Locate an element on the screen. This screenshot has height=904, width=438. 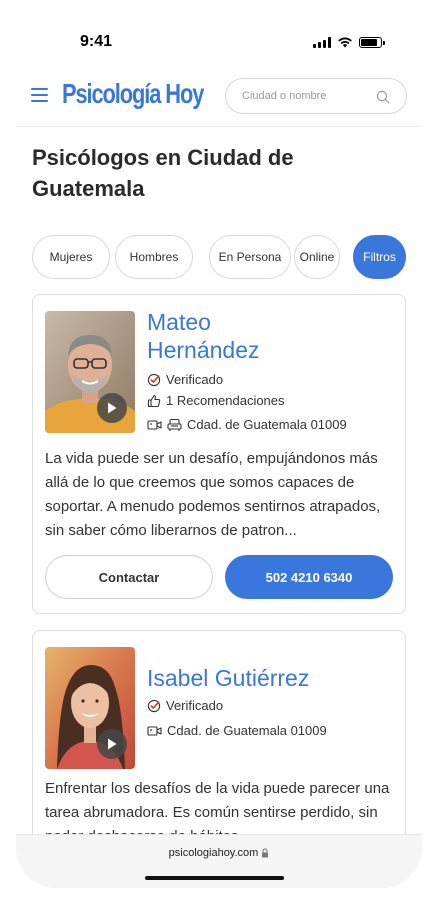
profile-name: Isabel Gutiérrez is located at coordinates (228, 678).